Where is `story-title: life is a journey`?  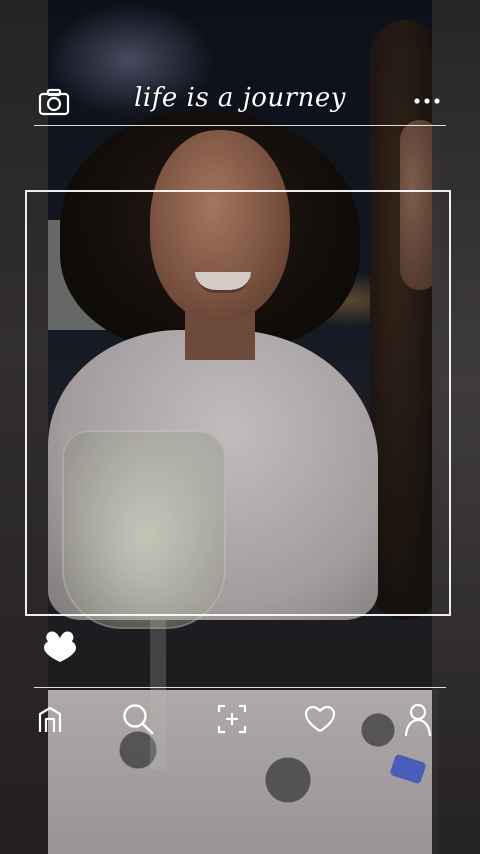
story-title: life is a journey is located at coordinates (240, 98).